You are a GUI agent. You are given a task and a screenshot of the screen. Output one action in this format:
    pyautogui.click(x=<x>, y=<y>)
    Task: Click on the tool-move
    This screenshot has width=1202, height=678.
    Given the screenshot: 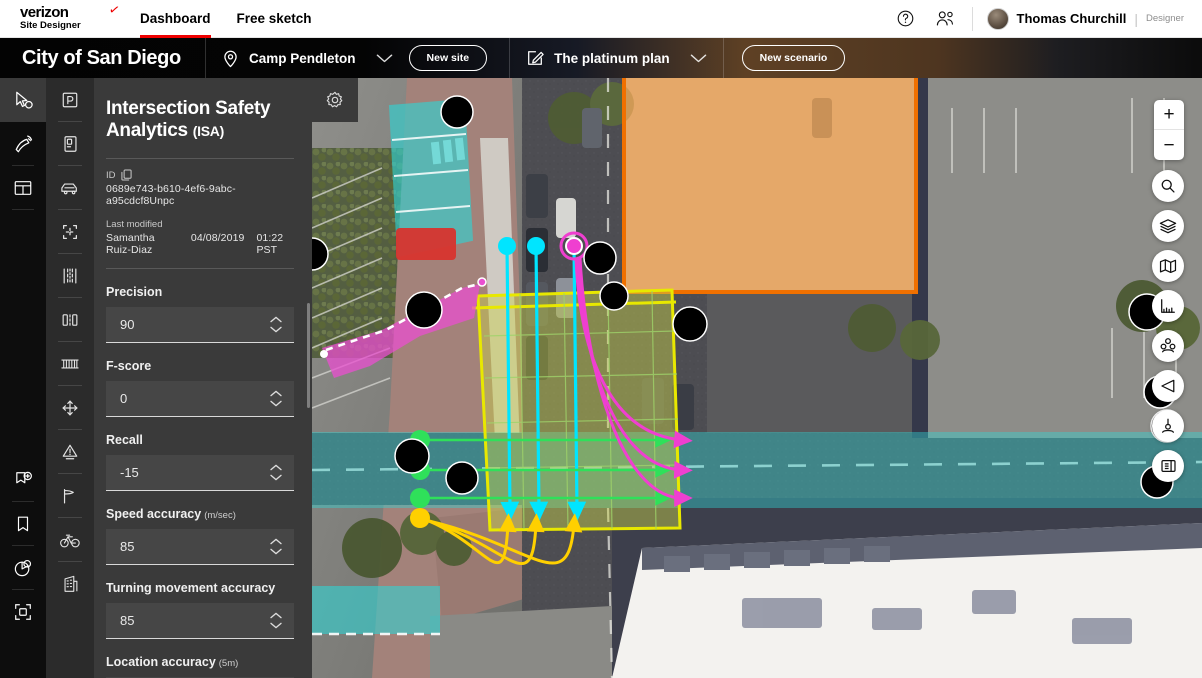 What is the action you would take?
    pyautogui.click(x=70, y=408)
    